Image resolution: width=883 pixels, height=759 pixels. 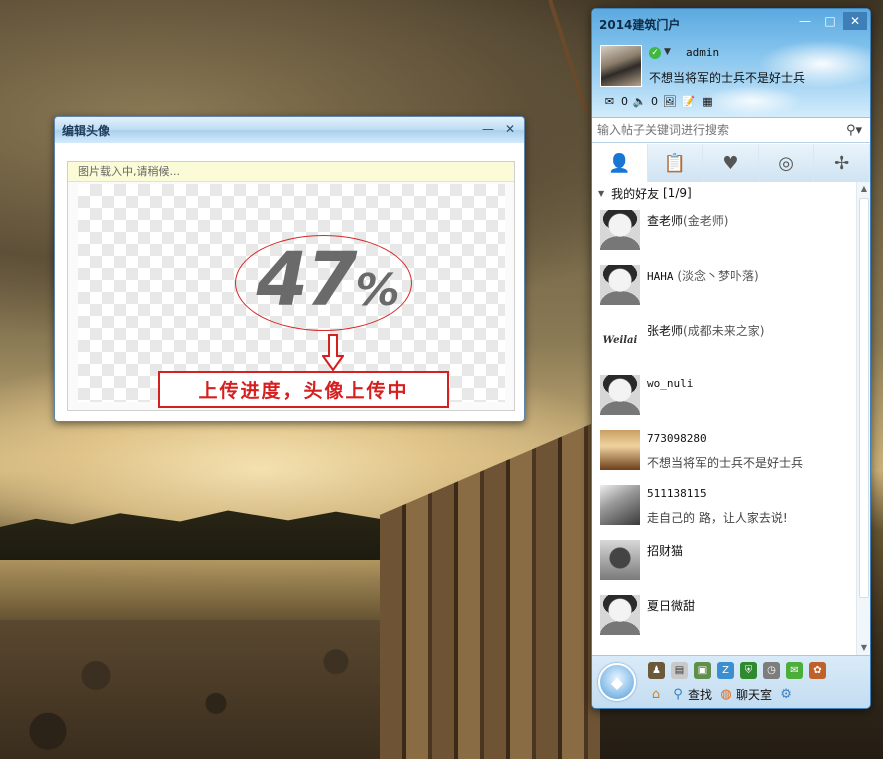 What do you see at coordinates (609, 101) in the screenshot?
I see `mail-icon: ✉` at bounding box center [609, 101].